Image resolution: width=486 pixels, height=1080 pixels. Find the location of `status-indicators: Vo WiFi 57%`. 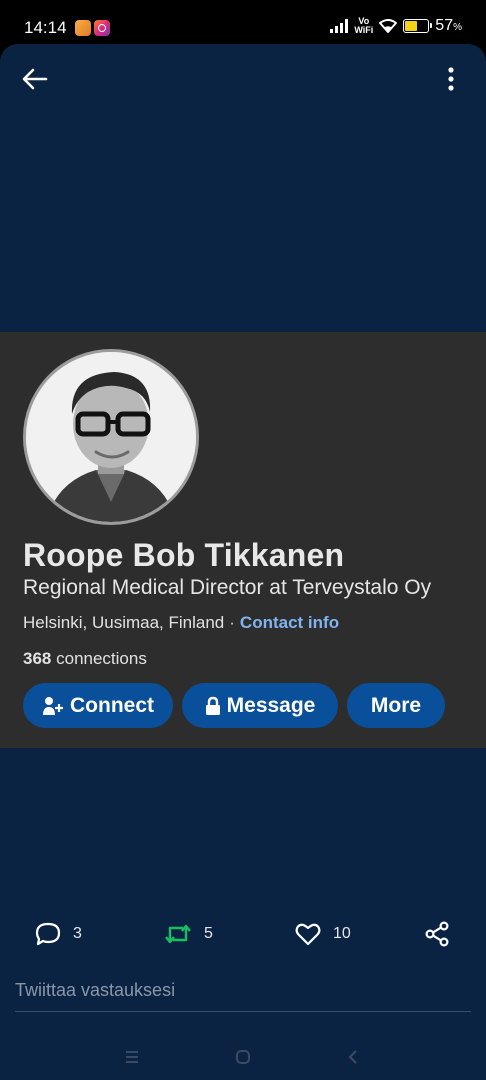

status-indicators: Vo WiFi 57% is located at coordinates (396, 26).